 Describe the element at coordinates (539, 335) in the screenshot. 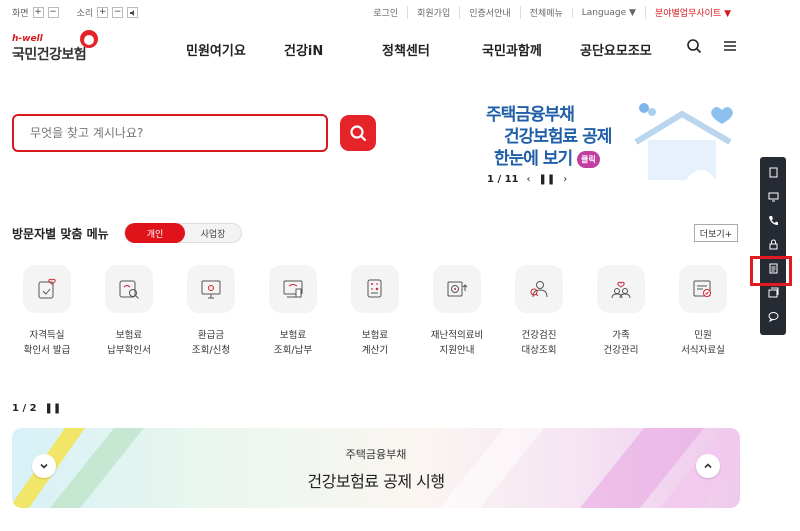

I see `service-label-1: 건강검진` at that location.